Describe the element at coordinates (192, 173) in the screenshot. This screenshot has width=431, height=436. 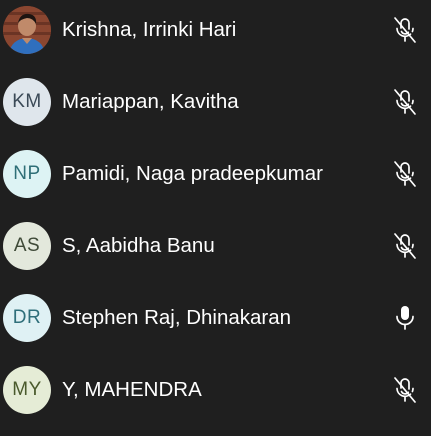
I see `participant-name: Pamidi, Naga pradeepkumar` at that location.